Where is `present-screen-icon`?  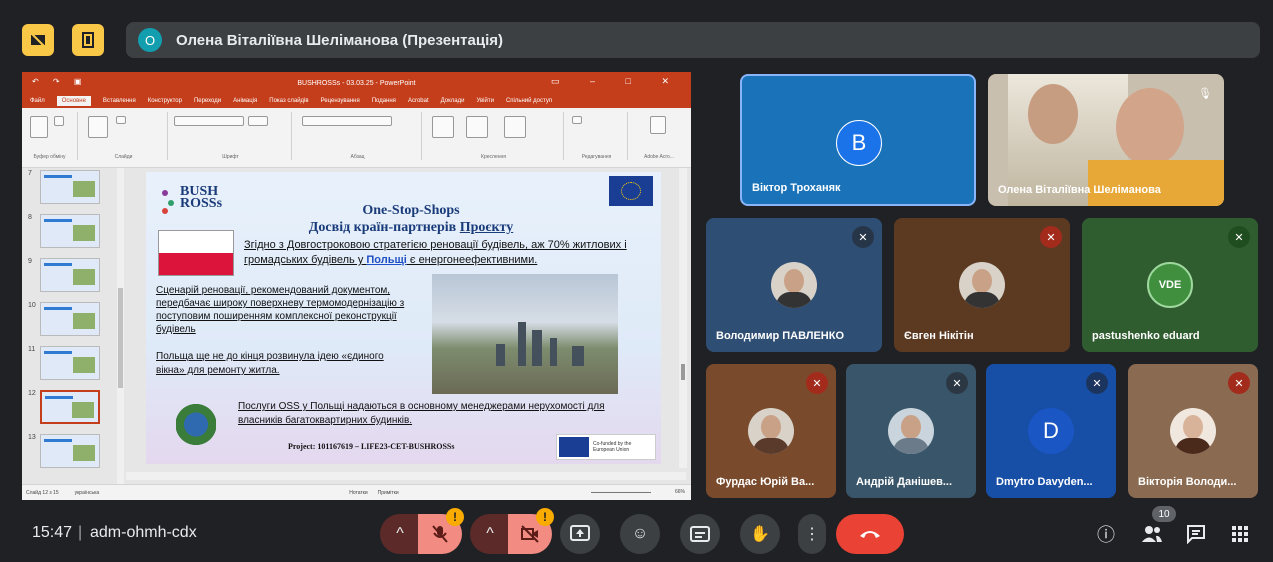 present-screen-icon is located at coordinates (580, 533).